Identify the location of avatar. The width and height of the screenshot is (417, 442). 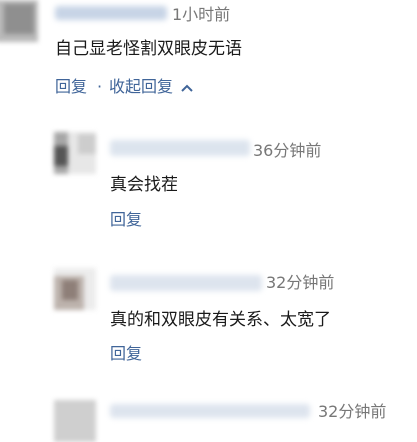
(19, 21).